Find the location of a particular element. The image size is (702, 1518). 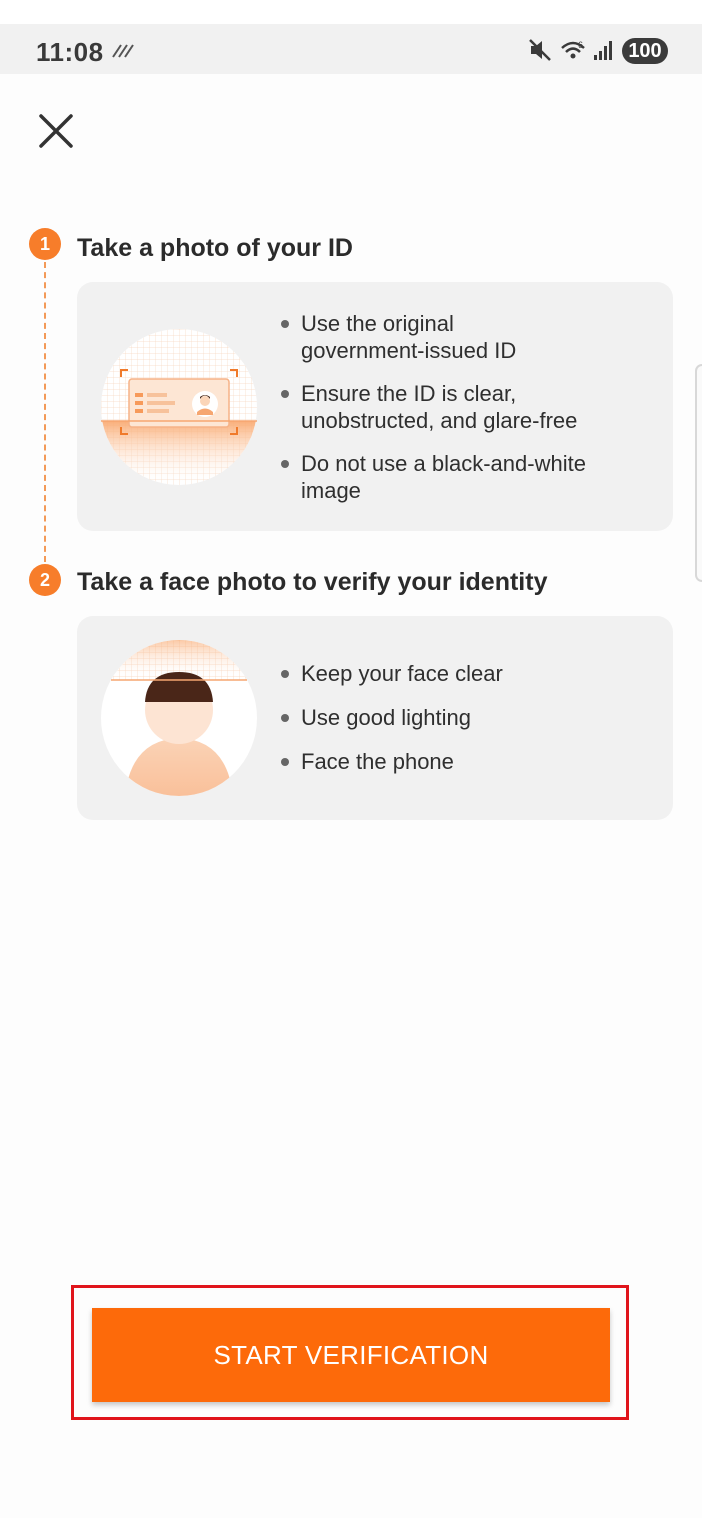

list-item: Keep your face clear is located at coordinates (392, 673).